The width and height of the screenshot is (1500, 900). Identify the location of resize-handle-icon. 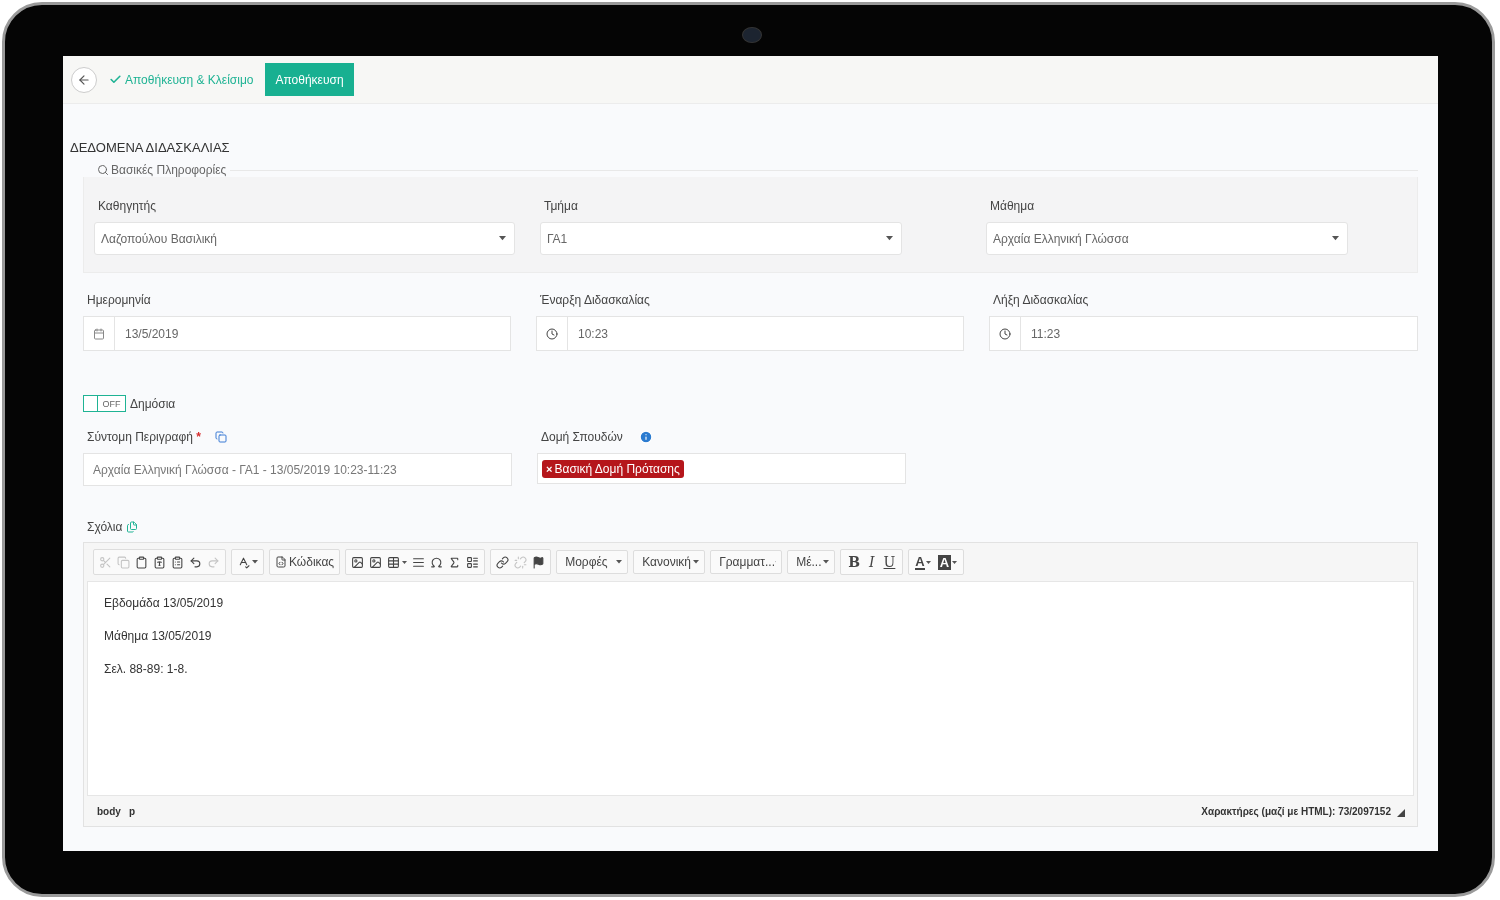
(1401, 812).